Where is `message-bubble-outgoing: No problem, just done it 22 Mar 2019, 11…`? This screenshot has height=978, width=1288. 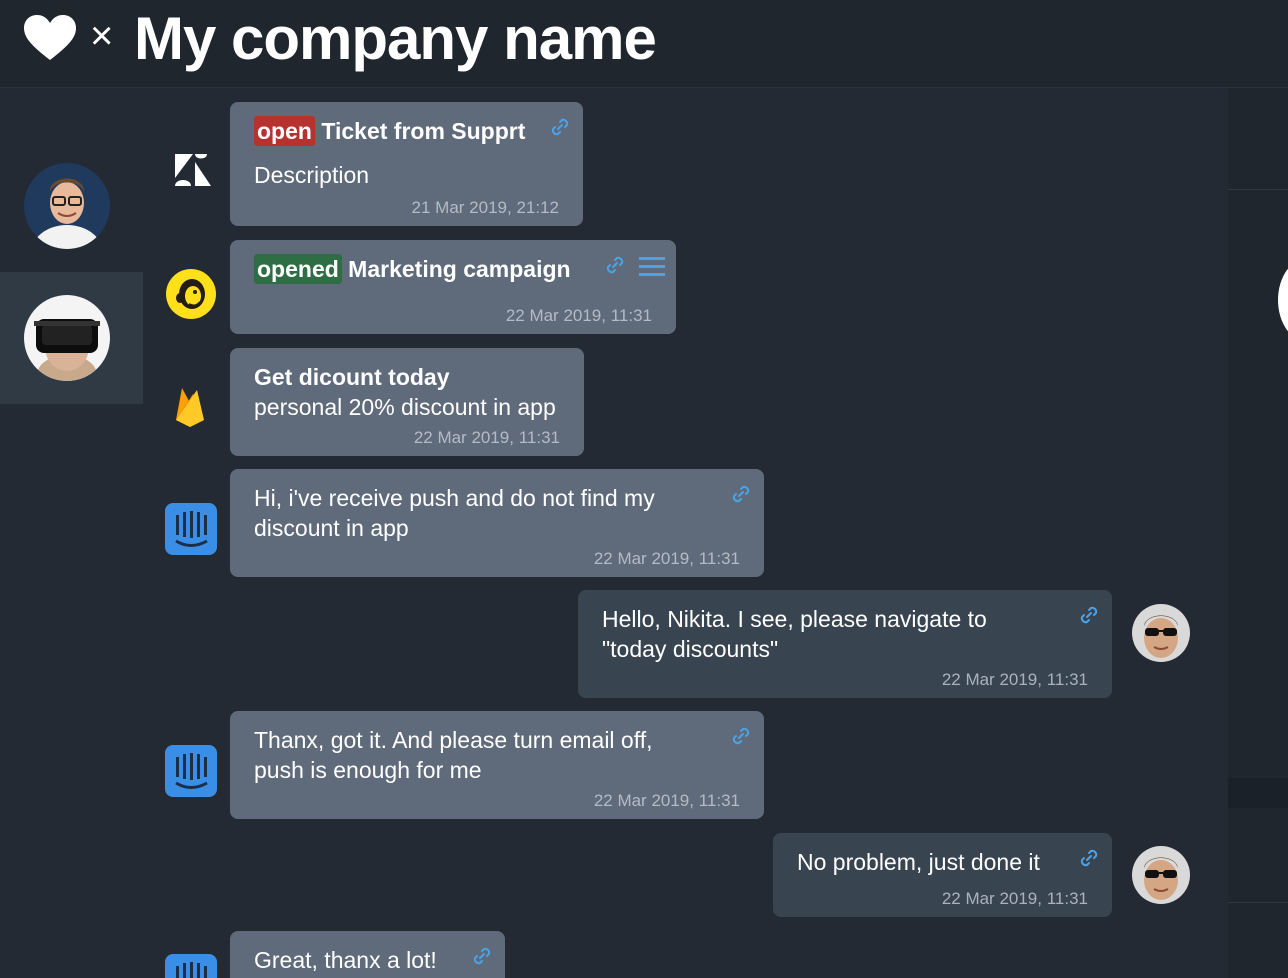
message-bubble-outgoing: No problem, just done it 22 Mar 2019, 11… is located at coordinates (942, 875).